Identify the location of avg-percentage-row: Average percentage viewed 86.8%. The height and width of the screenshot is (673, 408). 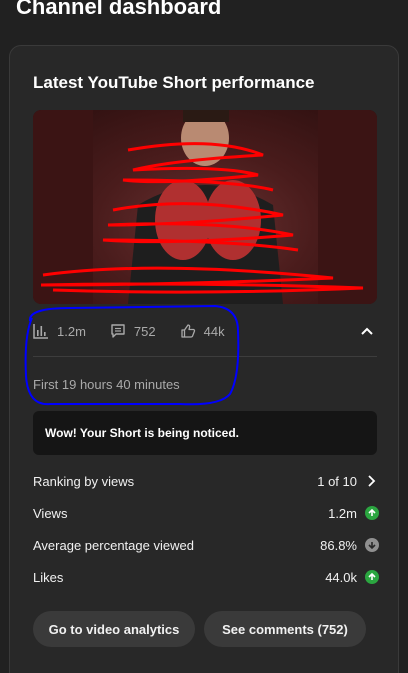
(206, 545).